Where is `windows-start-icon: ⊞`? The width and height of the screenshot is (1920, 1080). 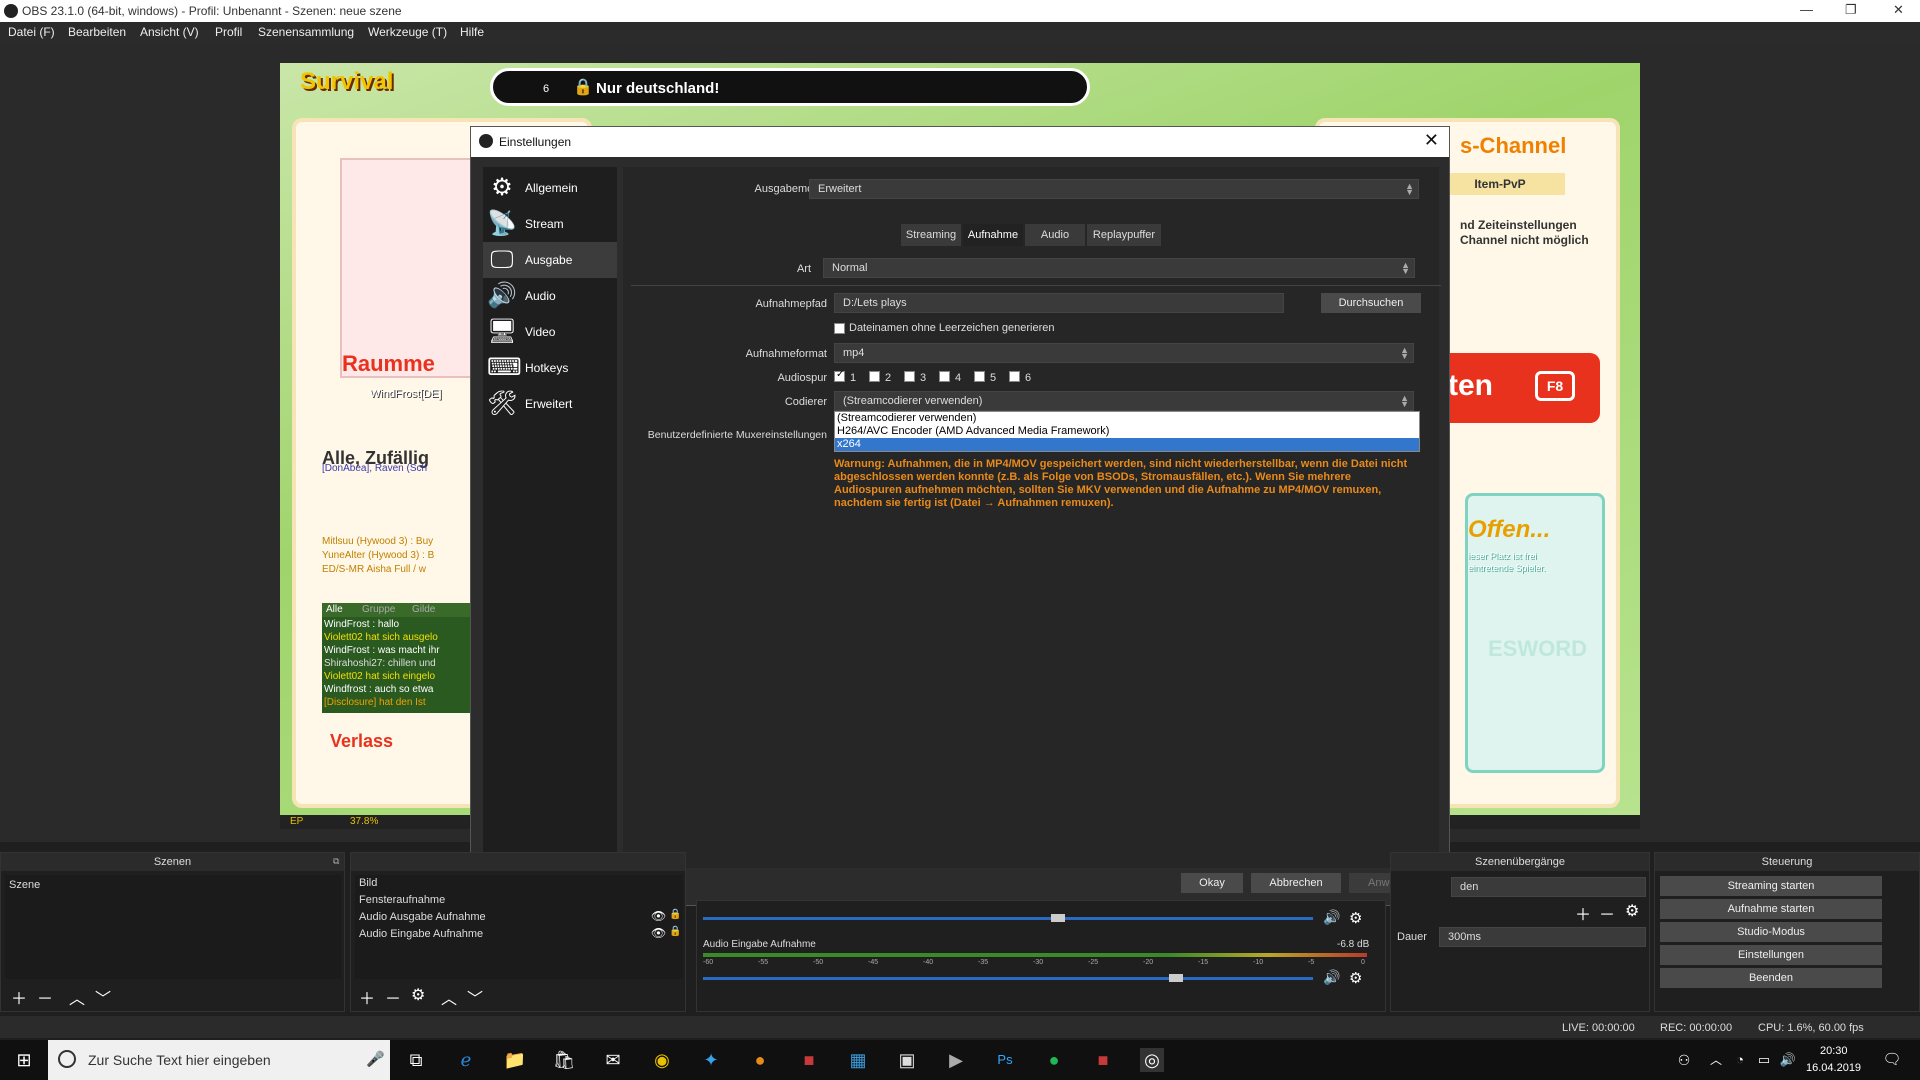
windows-start-icon: ⊞ is located at coordinates (24, 1060).